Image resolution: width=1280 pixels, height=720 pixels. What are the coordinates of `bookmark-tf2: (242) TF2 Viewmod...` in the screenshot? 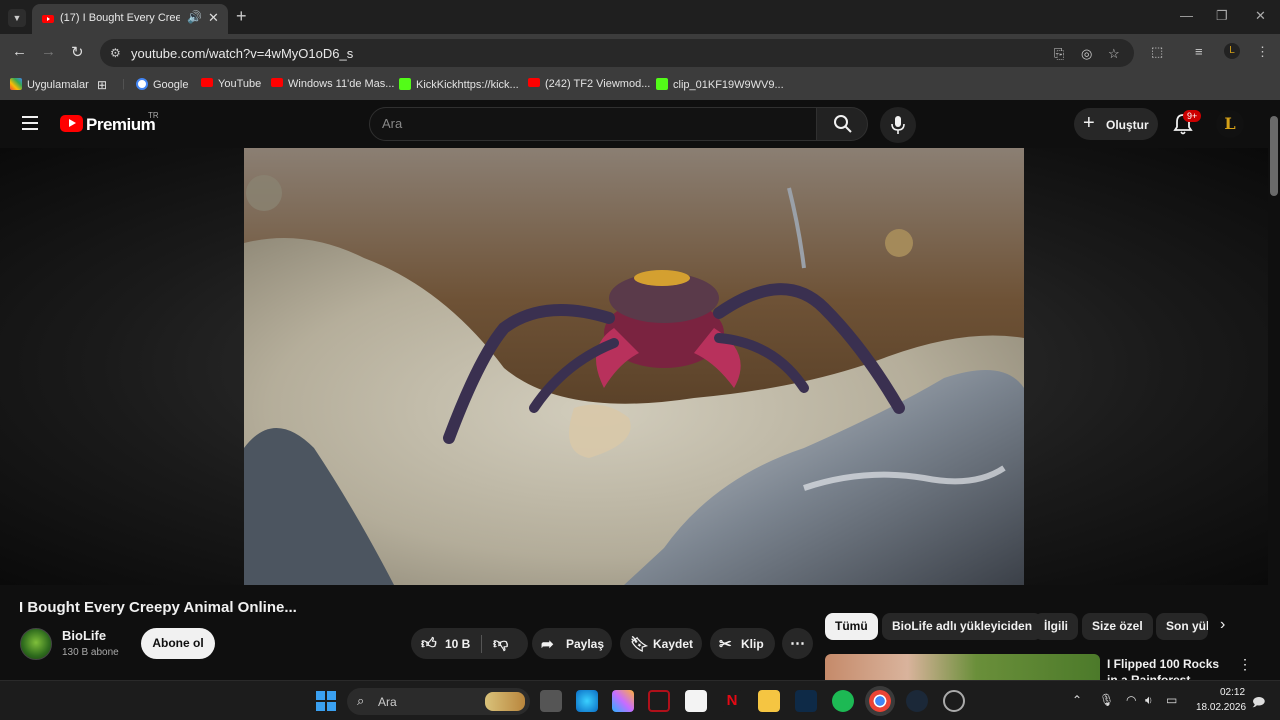 It's located at (589, 84).